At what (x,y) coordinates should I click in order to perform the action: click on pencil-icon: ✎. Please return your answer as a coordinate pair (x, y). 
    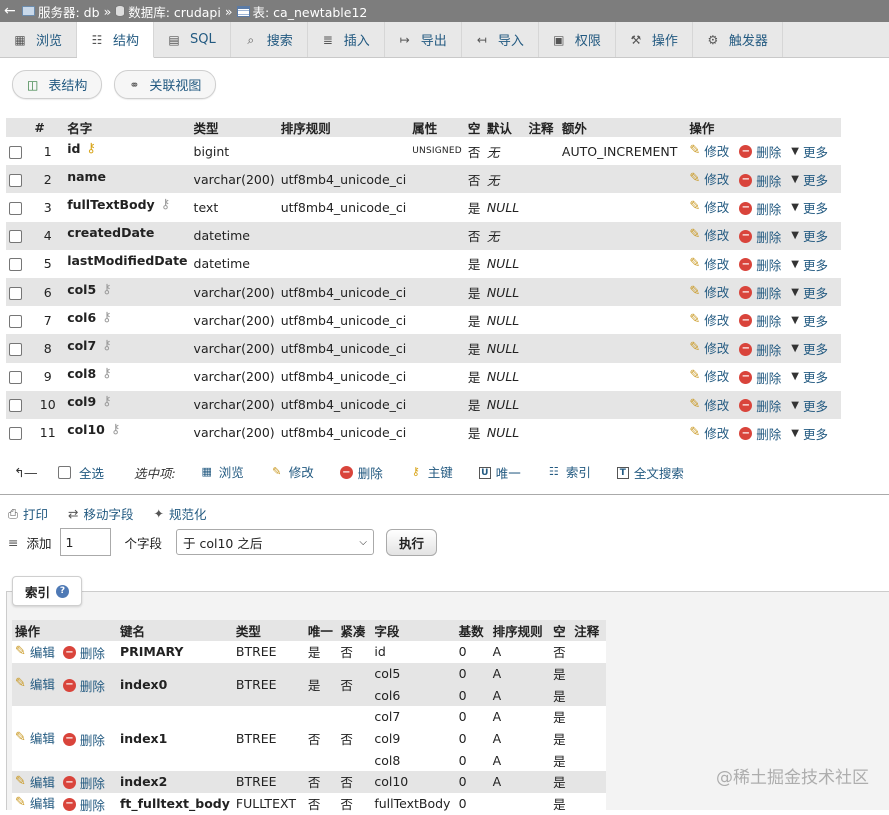
    Looking at the image, I should click on (695, 150).